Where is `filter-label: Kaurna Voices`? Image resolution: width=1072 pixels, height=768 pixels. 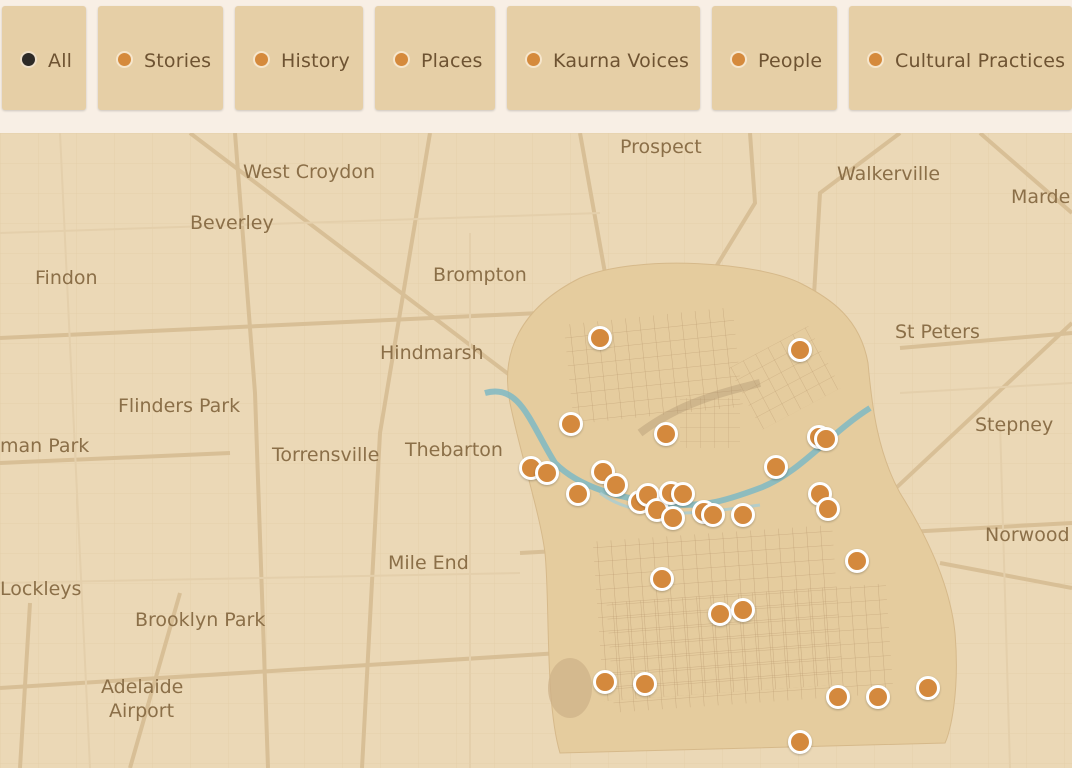
filter-label: Kaurna Voices is located at coordinates (621, 61).